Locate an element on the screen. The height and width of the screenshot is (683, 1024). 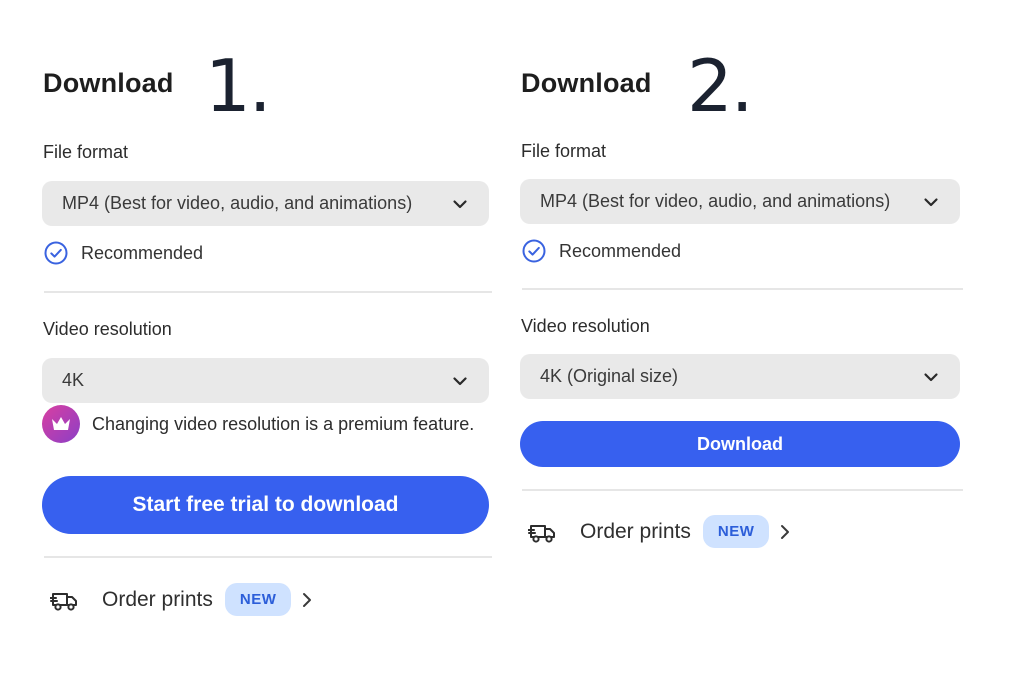
step-number: 1. is located at coordinates (238, 86).